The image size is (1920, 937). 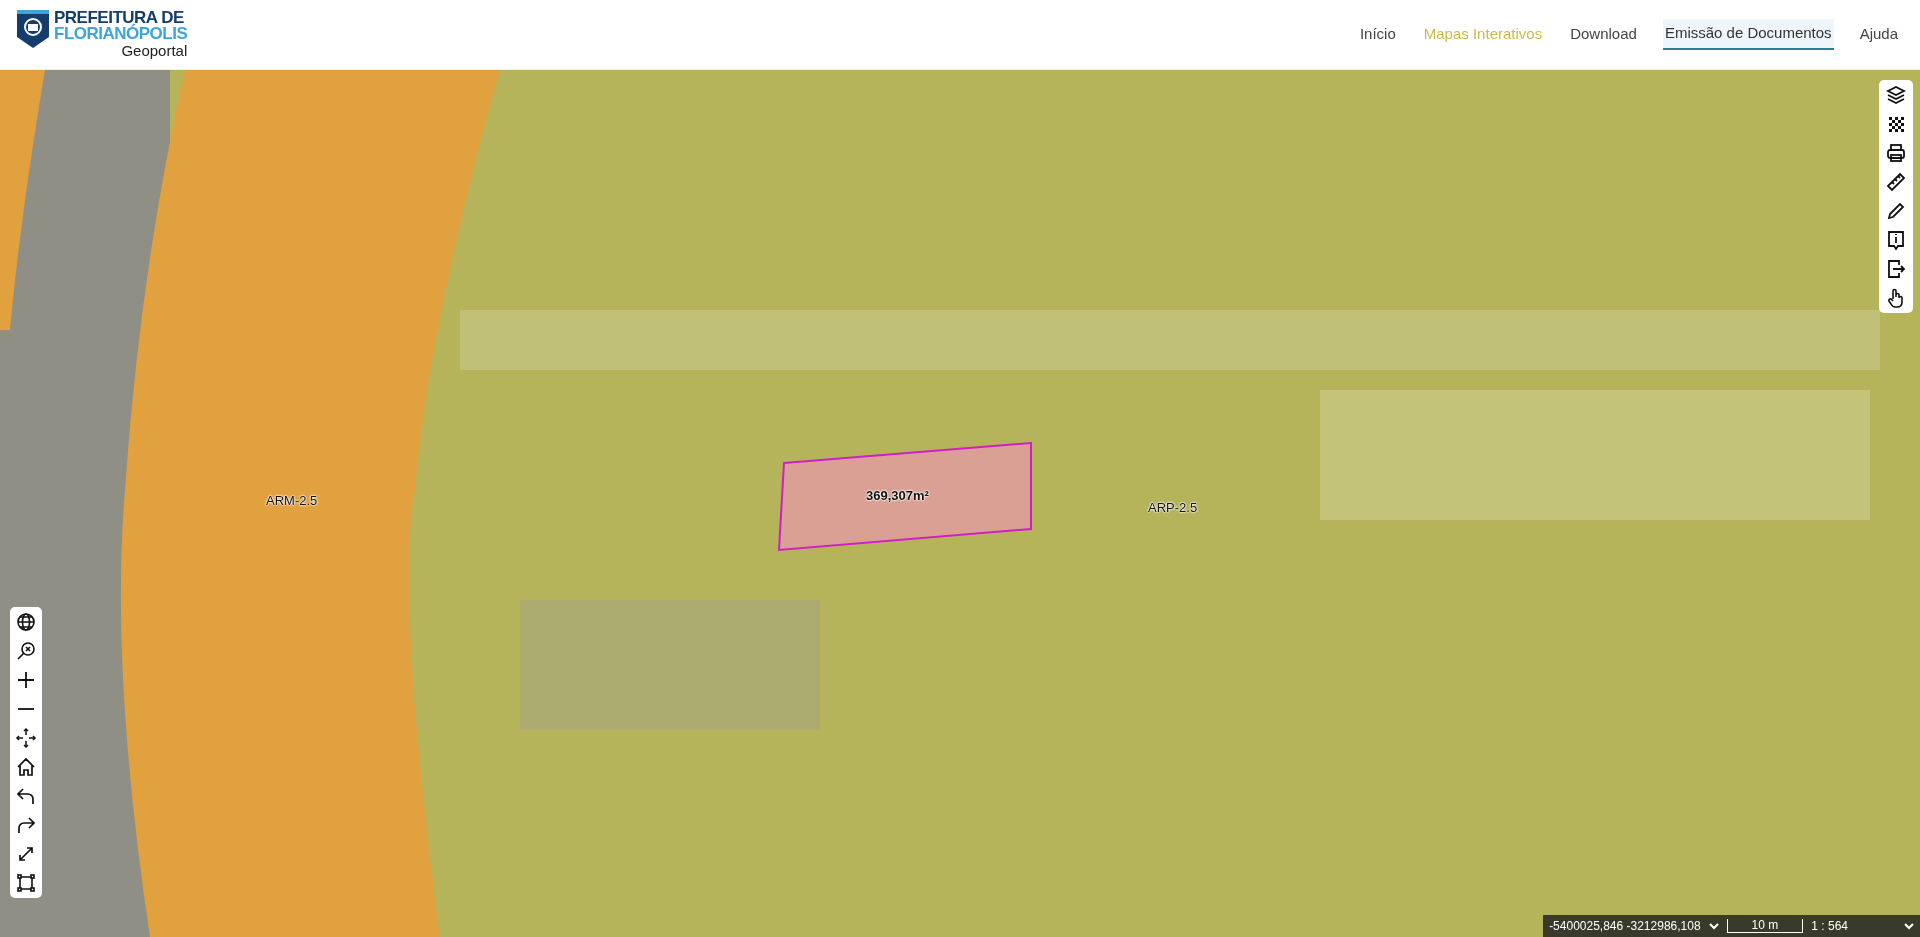 What do you see at coordinates (1896, 269) in the screenshot?
I see `exit-icon` at bounding box center [1896, 269].